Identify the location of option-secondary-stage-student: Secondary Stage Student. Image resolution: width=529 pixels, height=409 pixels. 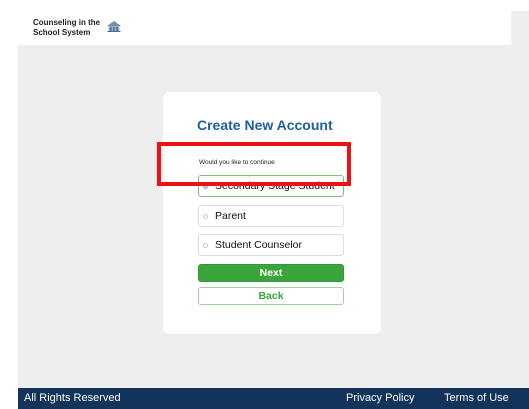
(271, 186).